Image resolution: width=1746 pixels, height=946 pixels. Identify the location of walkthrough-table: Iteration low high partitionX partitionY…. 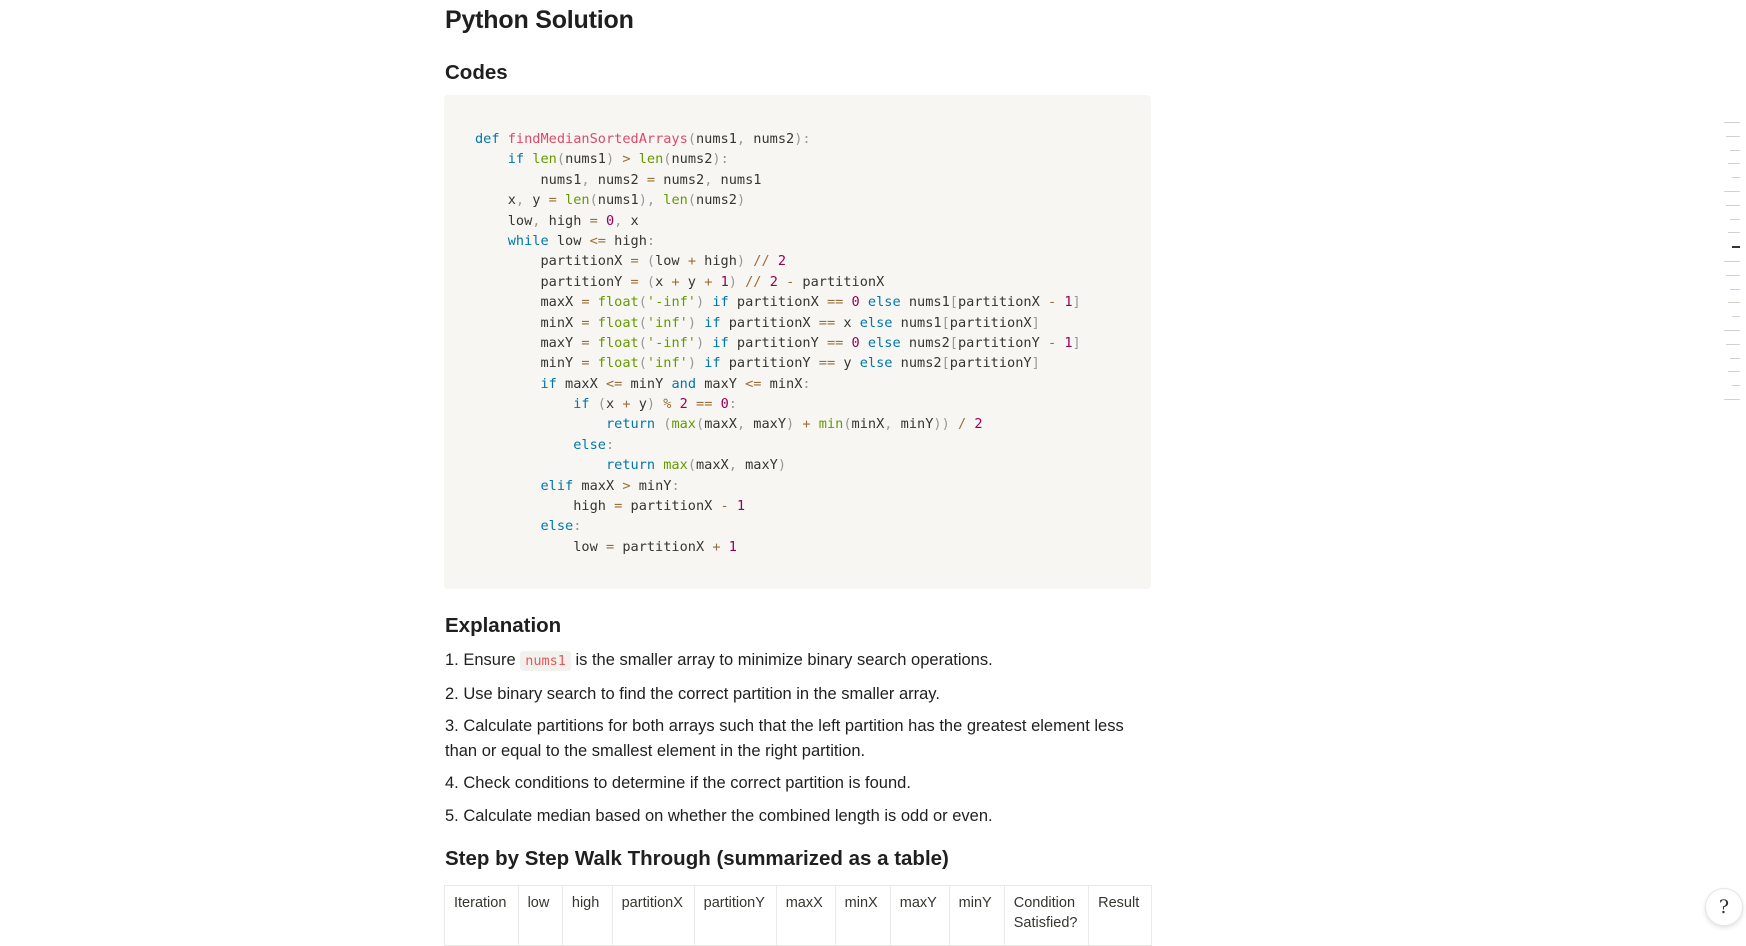
(798, 915).